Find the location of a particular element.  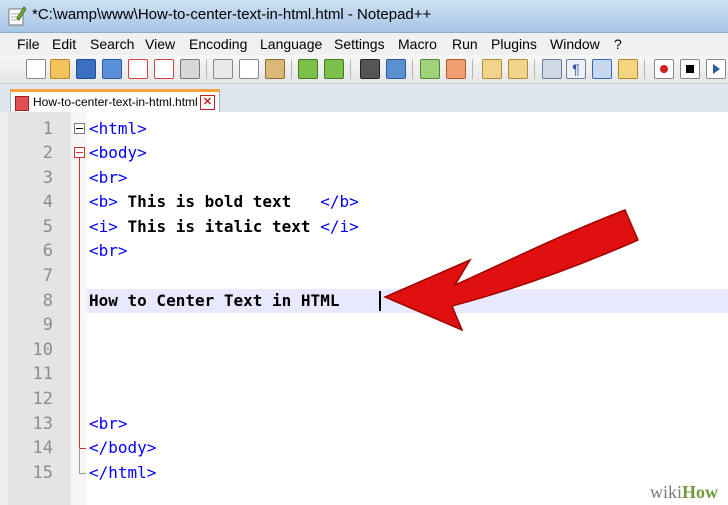

replace-icon is located at coordinates (396, 69).